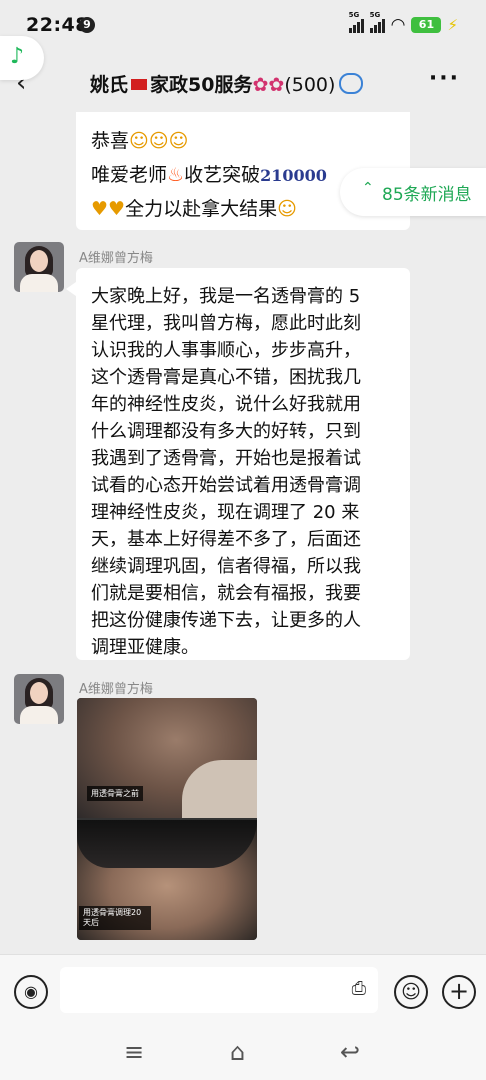 The image size is (486, 1080). I want to click on chat-header: ‹ 姚氏 家政50服务✿✿(500) ···, so click(243, 81).